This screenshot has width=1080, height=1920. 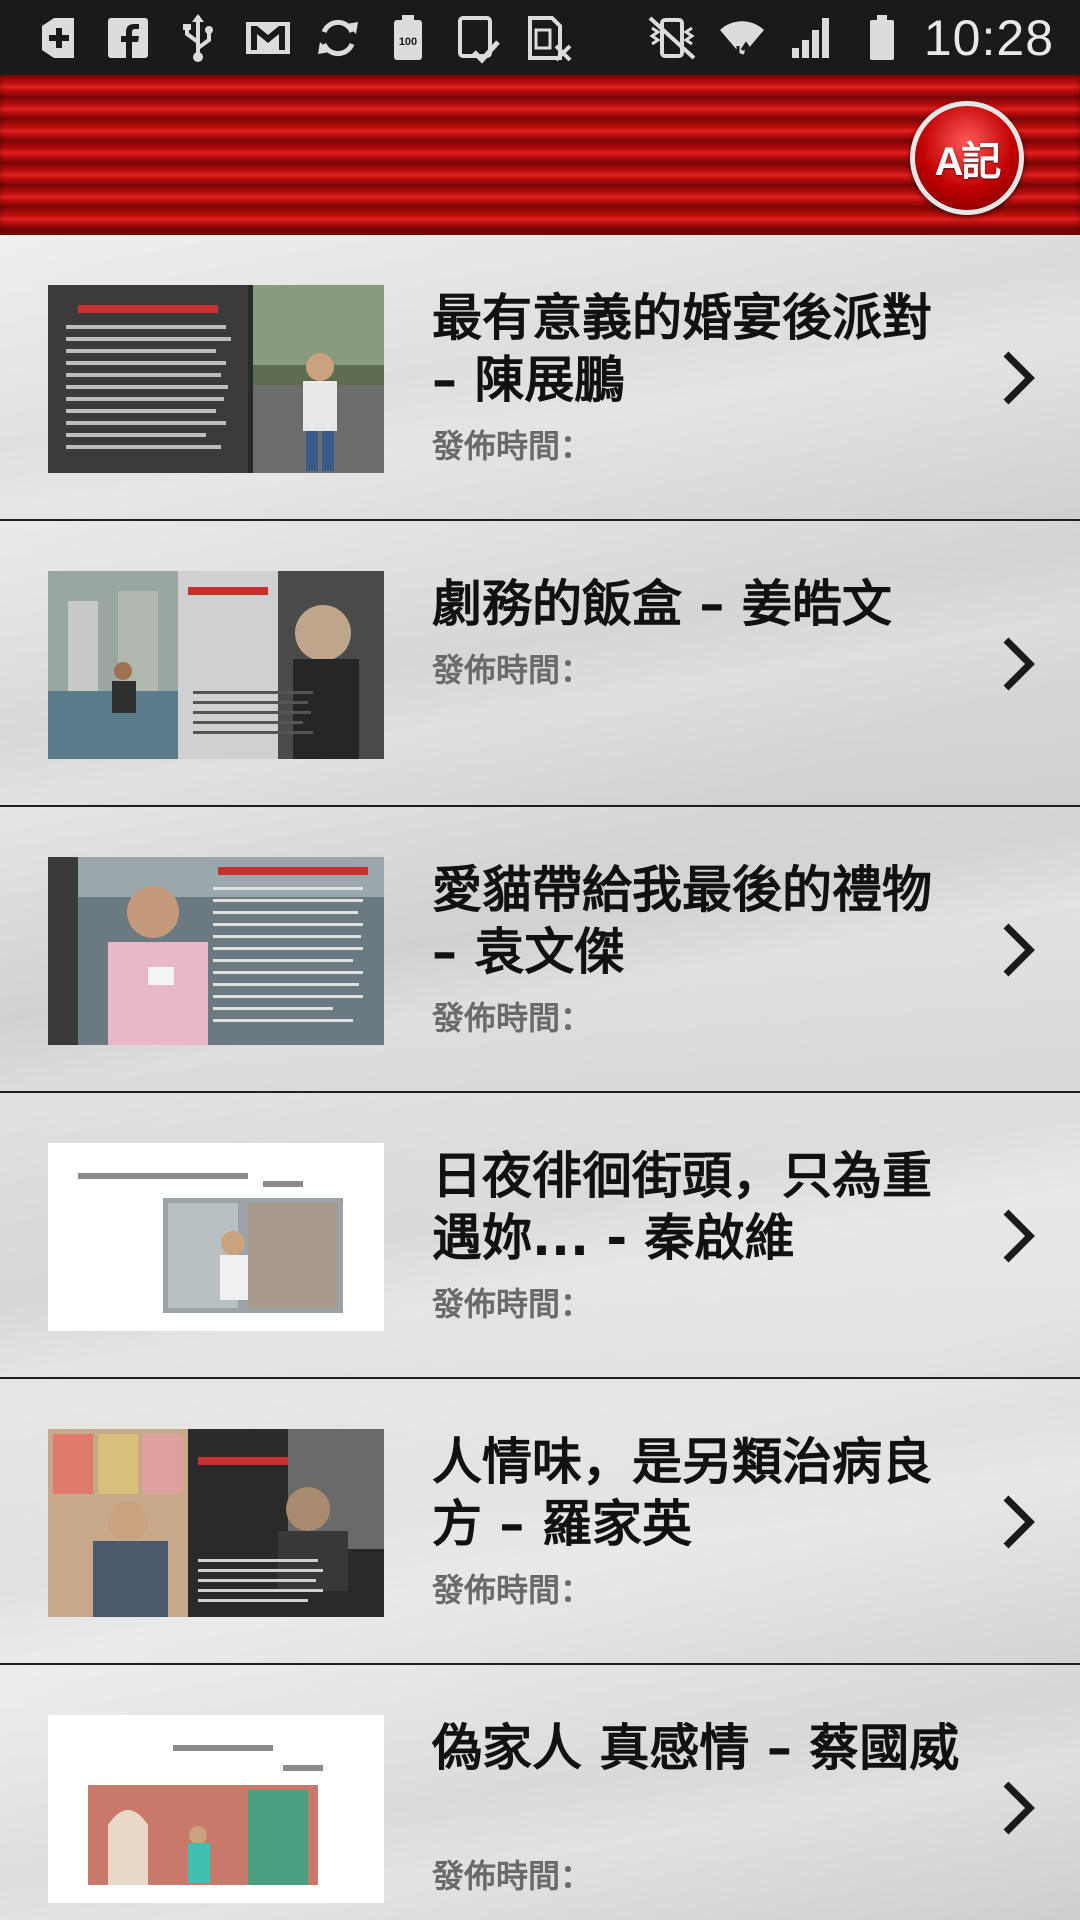 I want to click on list-item: 最有意義的婚宴後派對 – 陳展鵬 發佈時間：, so click(x=540, y=378).